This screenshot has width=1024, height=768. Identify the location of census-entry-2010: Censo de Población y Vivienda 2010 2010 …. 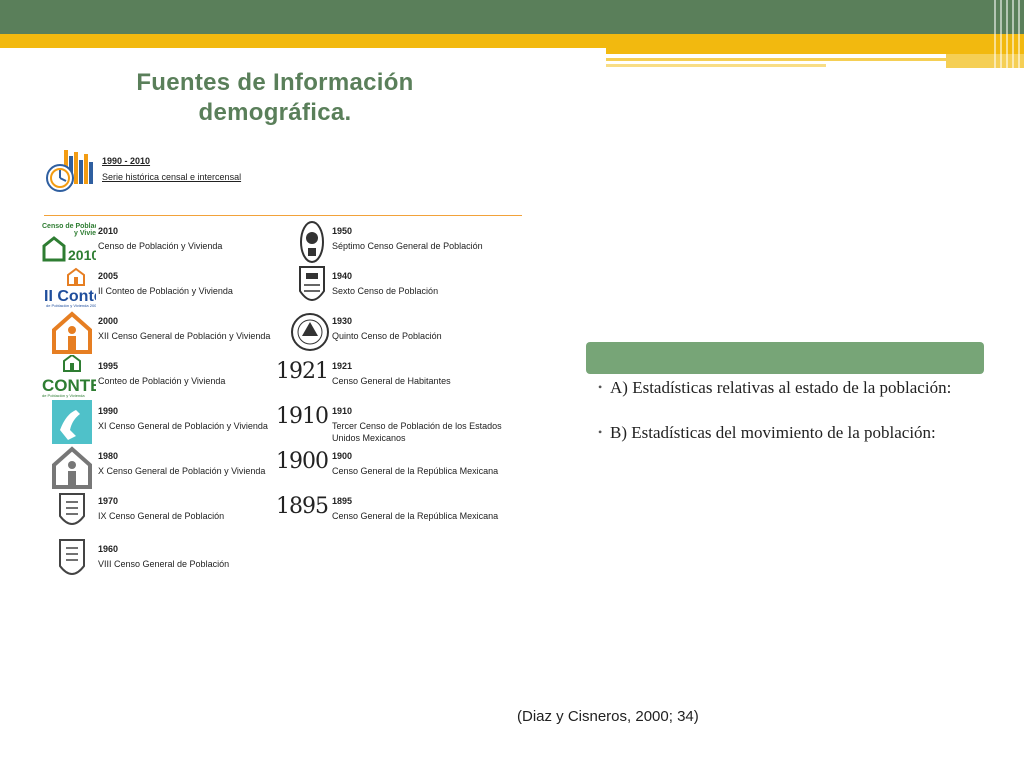
(155, 242).